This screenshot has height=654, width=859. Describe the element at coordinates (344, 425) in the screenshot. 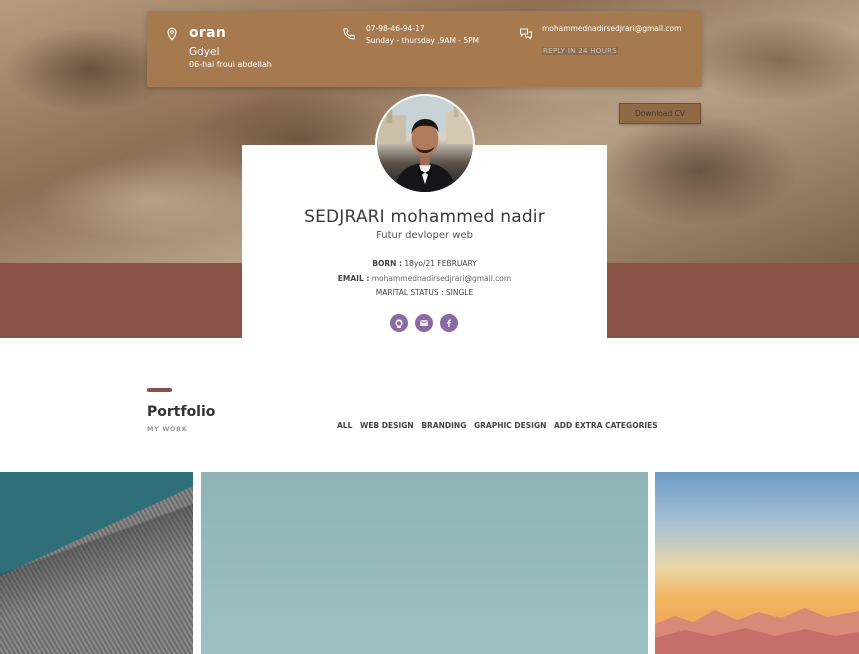

I see `filter-all: ALL` at that location.